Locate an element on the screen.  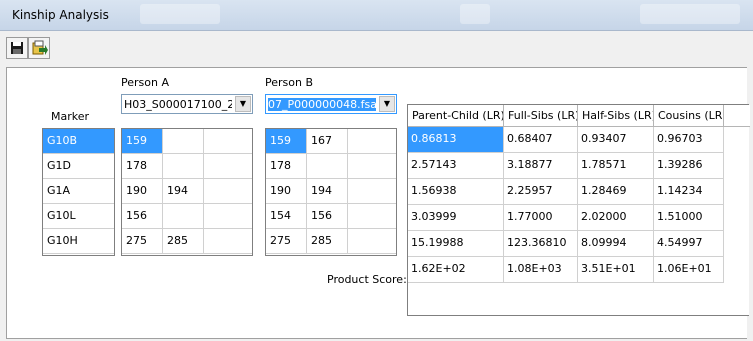
person-b-select-value: 07_P000000048.fsa is located at coordinates (322, 104).